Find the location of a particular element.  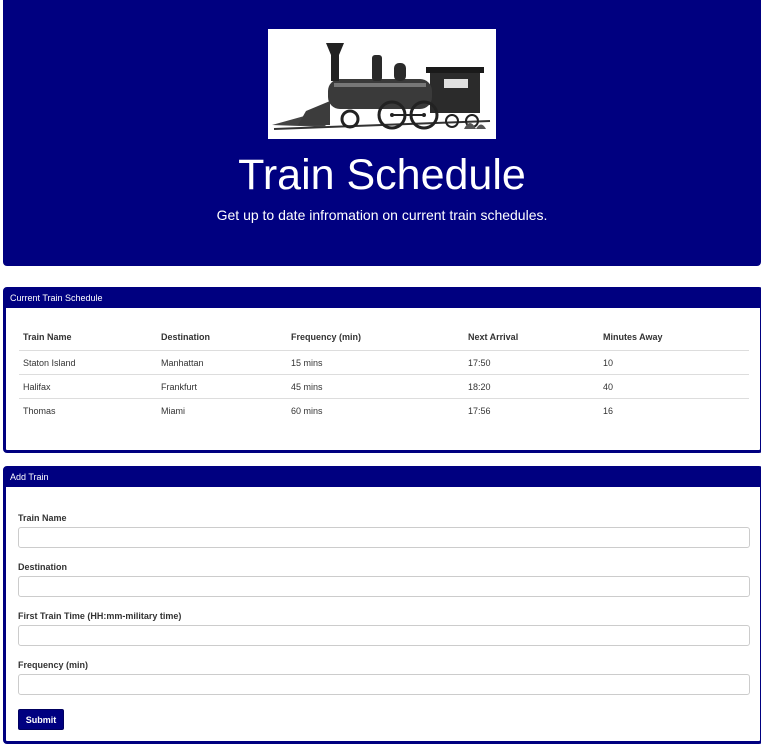

train-image is located at coordinates (382, 84).